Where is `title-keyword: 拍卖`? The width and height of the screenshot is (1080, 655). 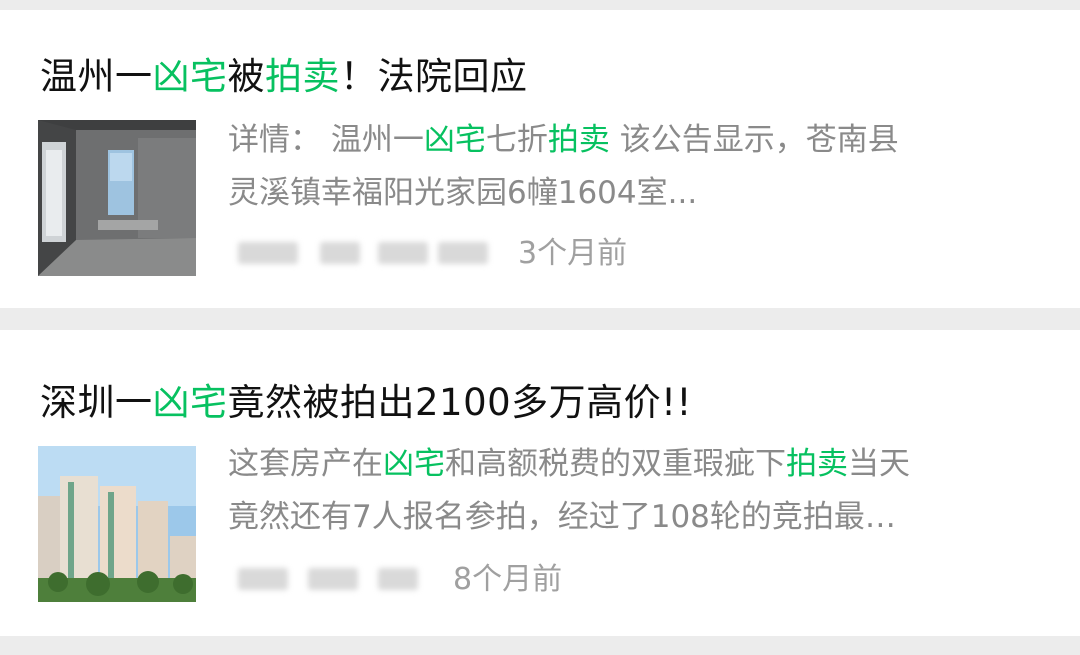 title-keyword: 拍卖 is located at coordinates (302, 76).